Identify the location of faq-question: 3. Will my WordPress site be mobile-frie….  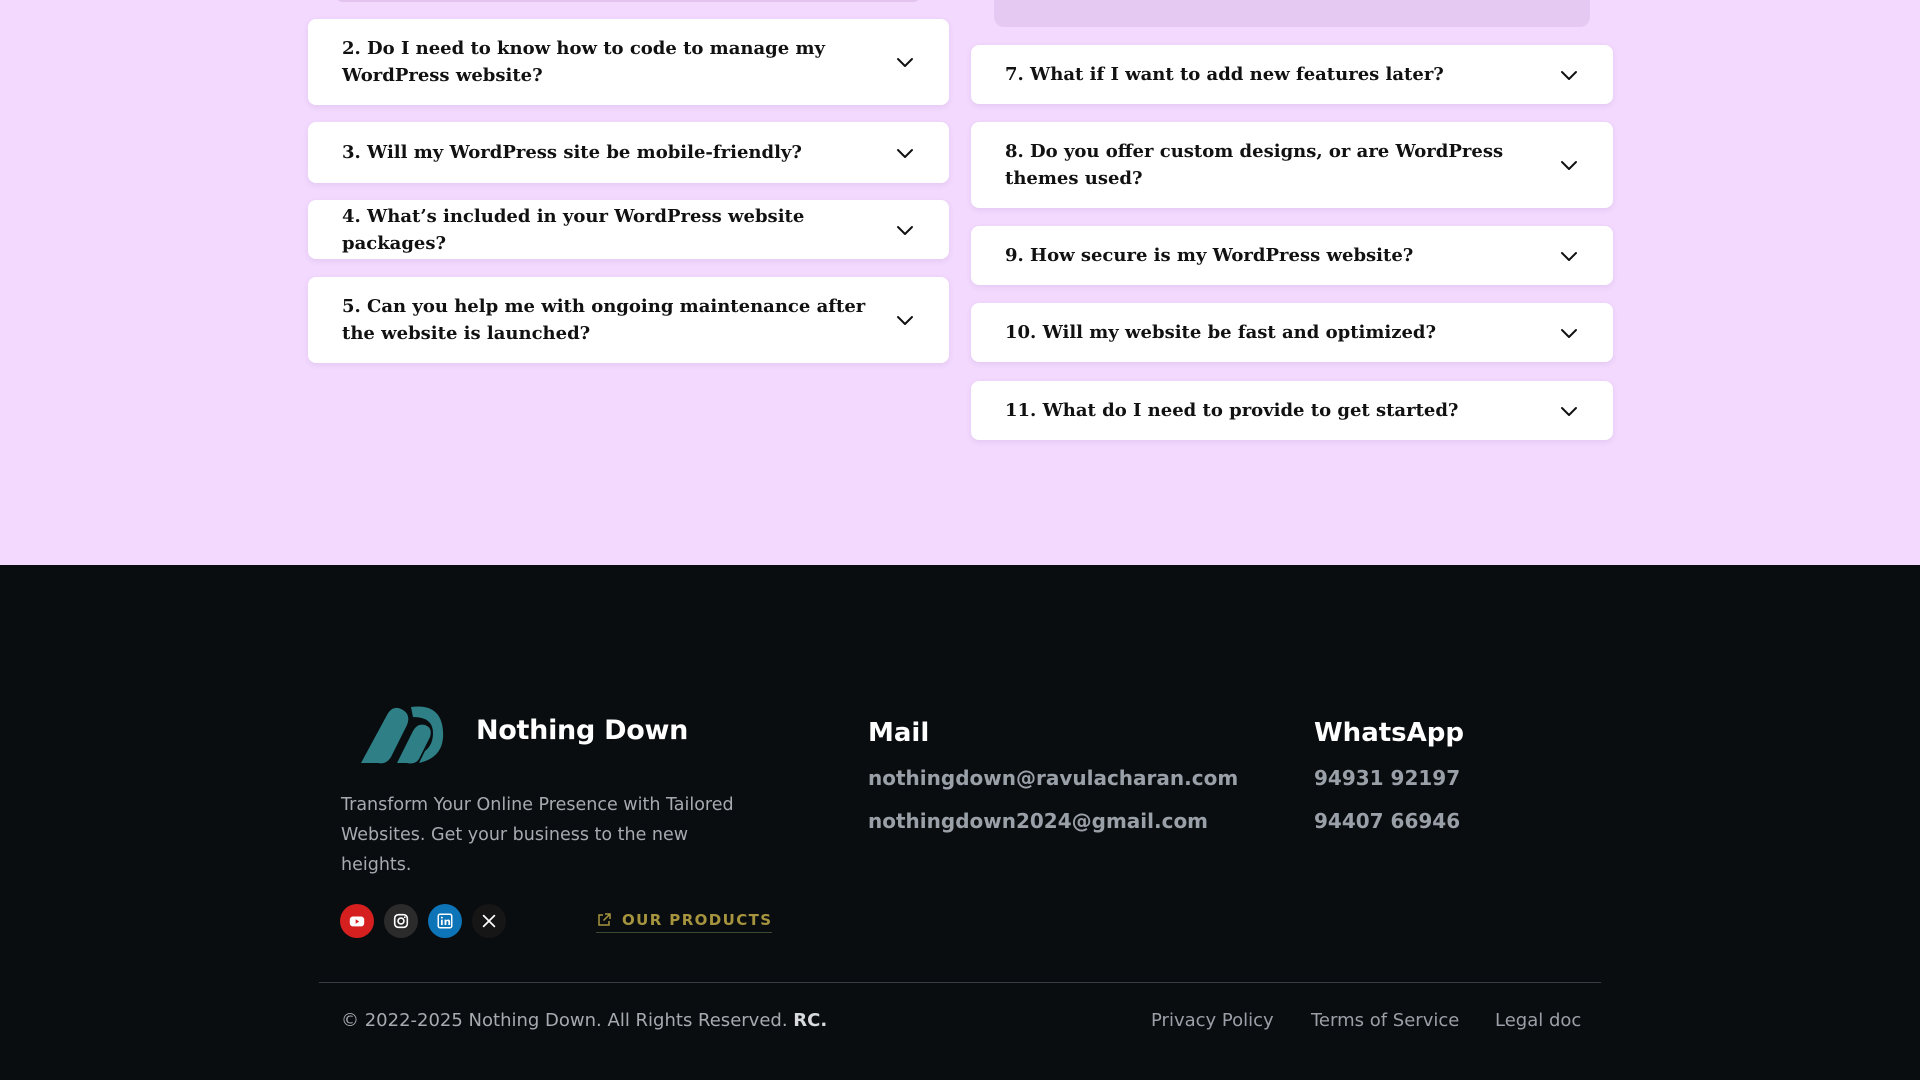
(572, 152).